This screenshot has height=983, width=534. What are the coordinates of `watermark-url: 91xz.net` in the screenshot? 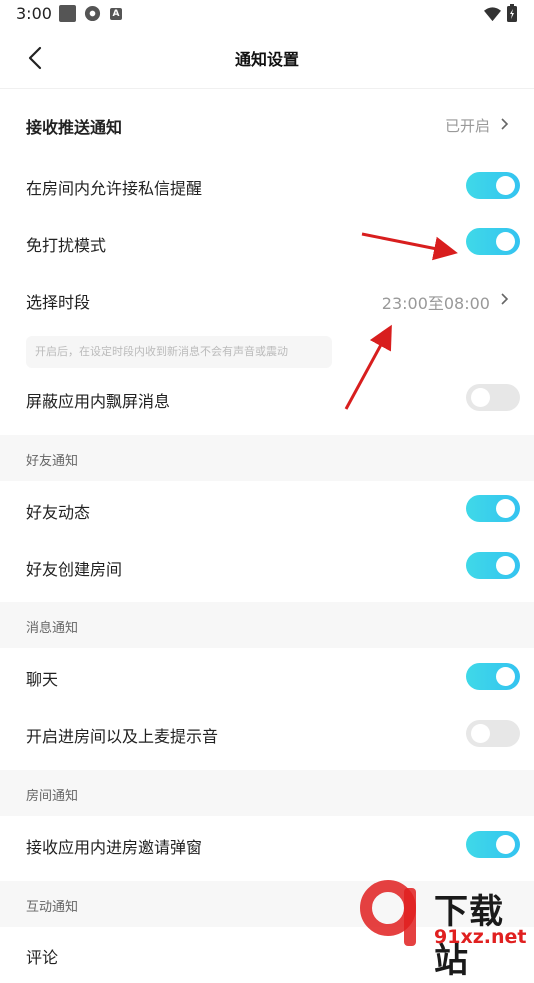 It's located at (480, 937).